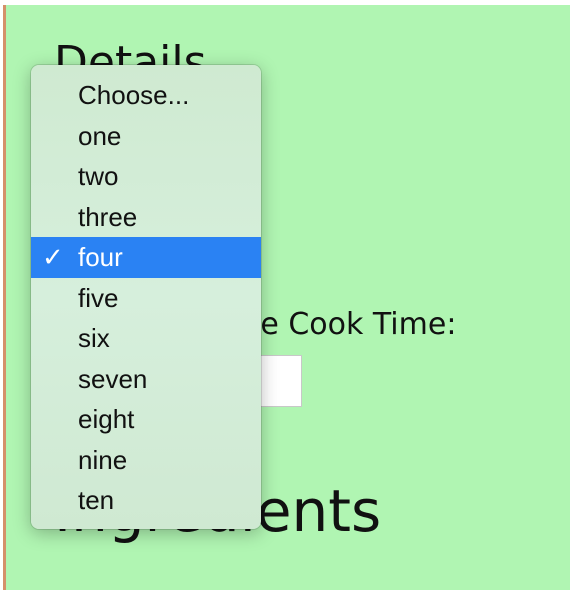  I want to click on option-label: eight, so click(106, 419).